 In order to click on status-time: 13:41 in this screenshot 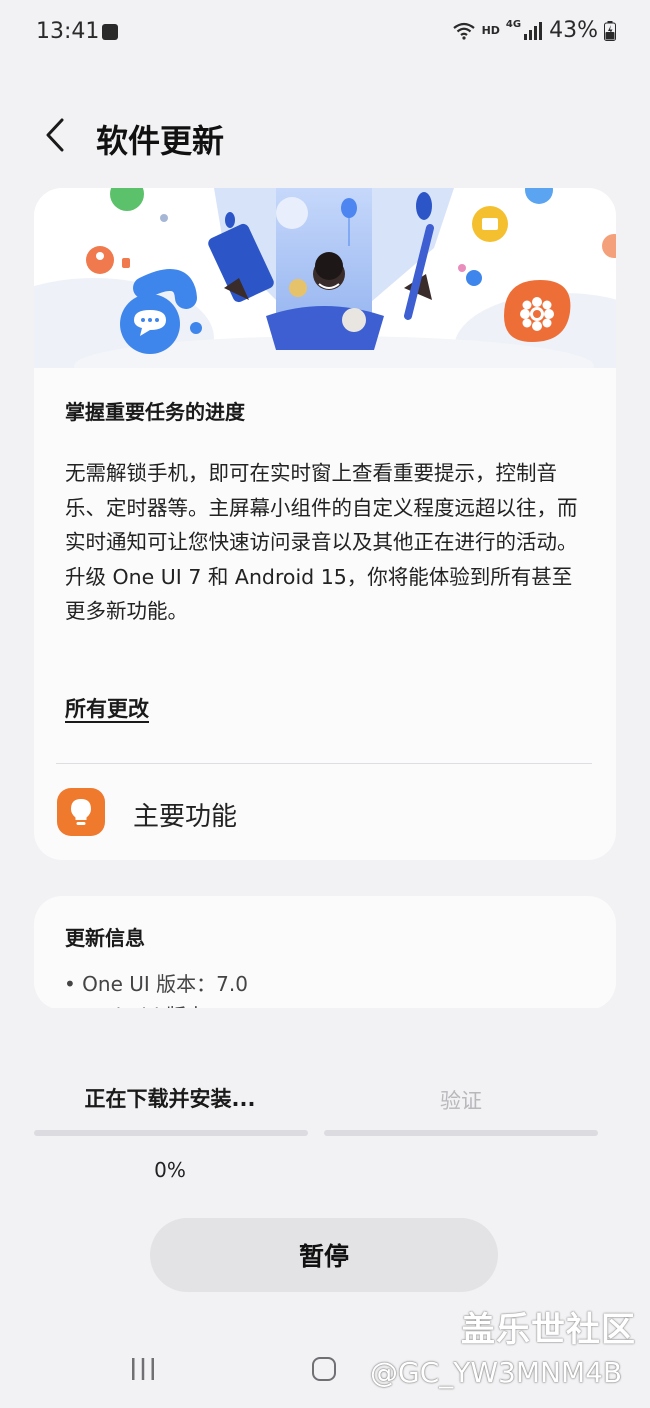, I will do `click(68, 31)`.